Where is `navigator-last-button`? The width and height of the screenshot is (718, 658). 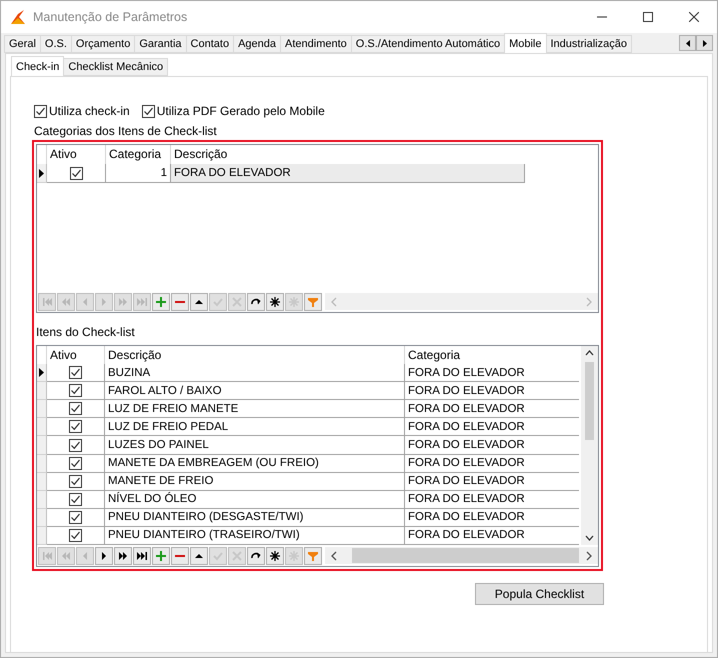
navigator-last-button is located at coordinates (142, 555).